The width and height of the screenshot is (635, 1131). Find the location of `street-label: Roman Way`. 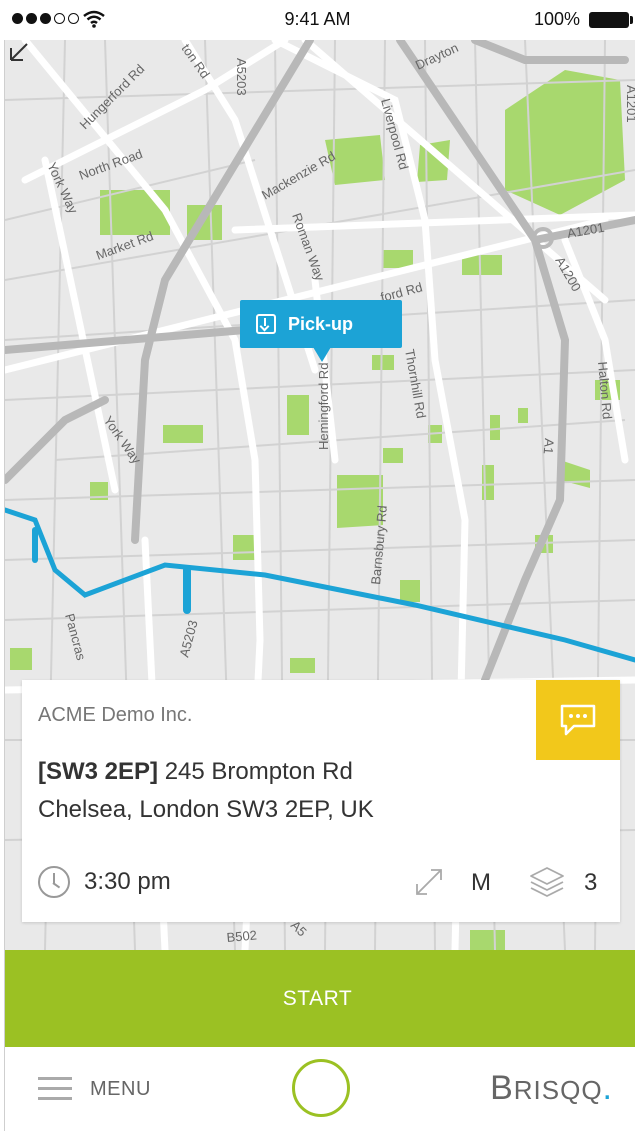

street-label: Roman Way is located at coordinates (308, 247).